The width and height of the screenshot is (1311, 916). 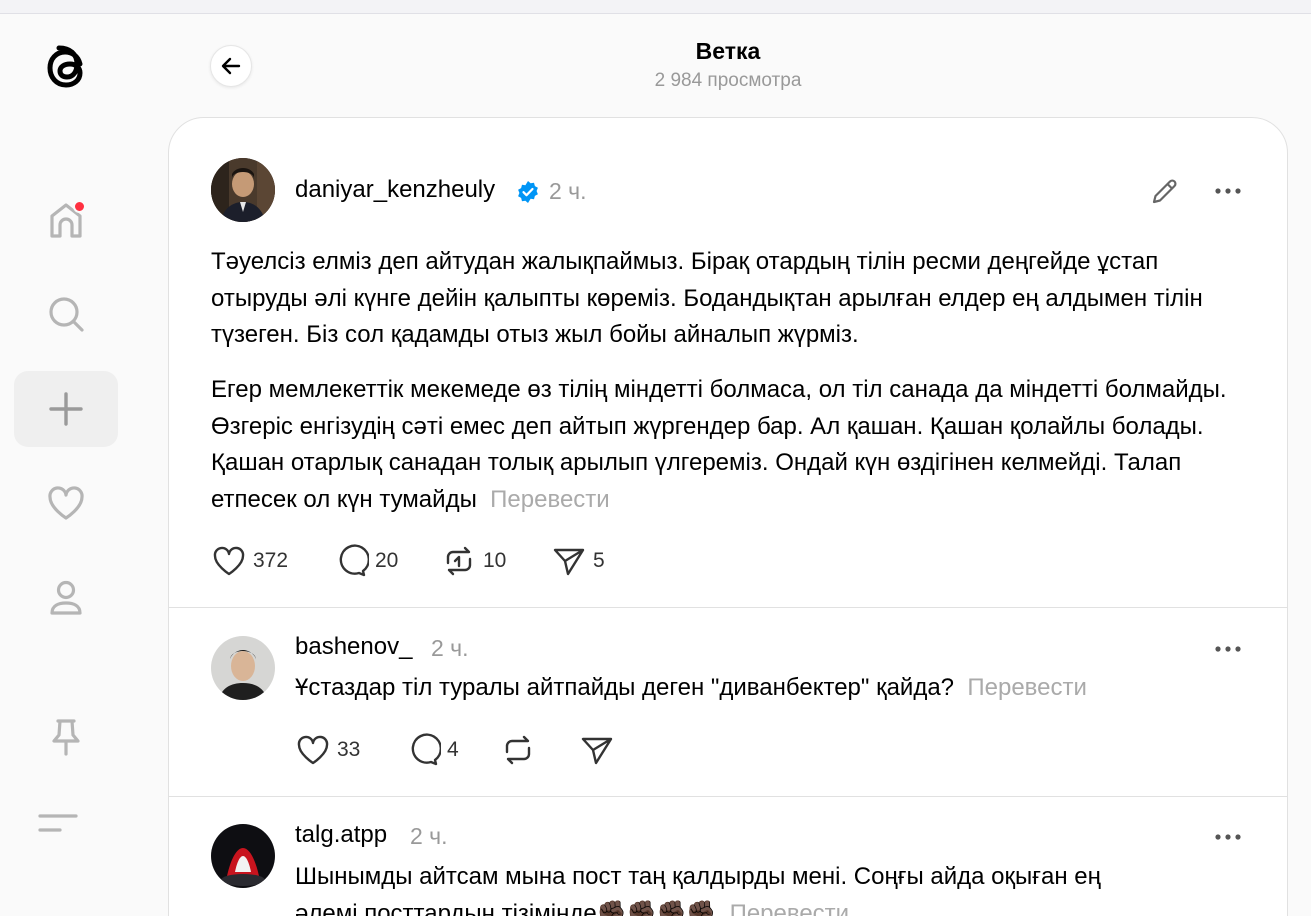 I want to click on search-icon, so click(x=66, y=314).